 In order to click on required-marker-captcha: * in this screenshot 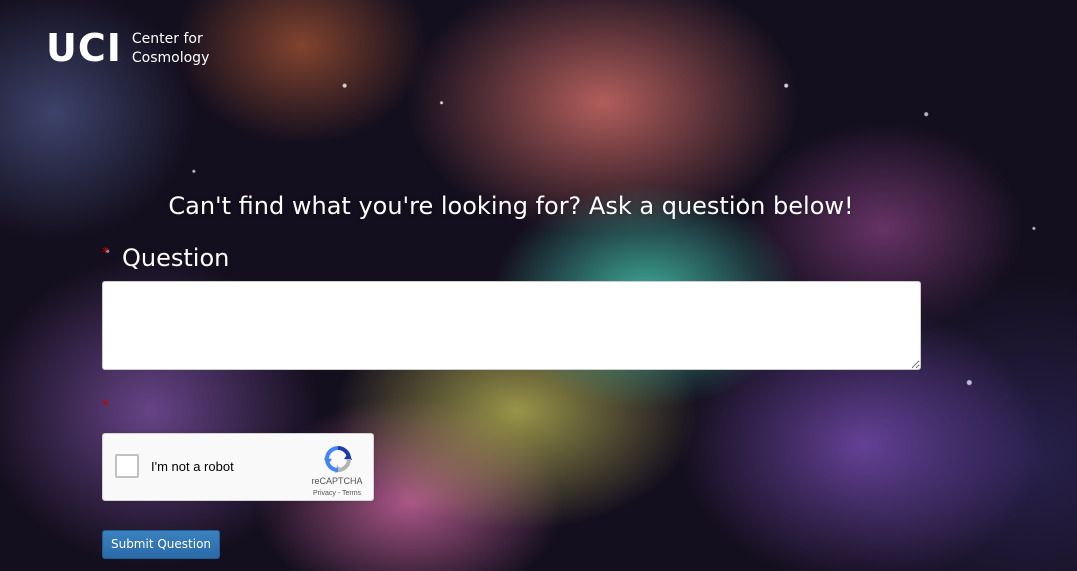, I will do `click(105, 406)`.